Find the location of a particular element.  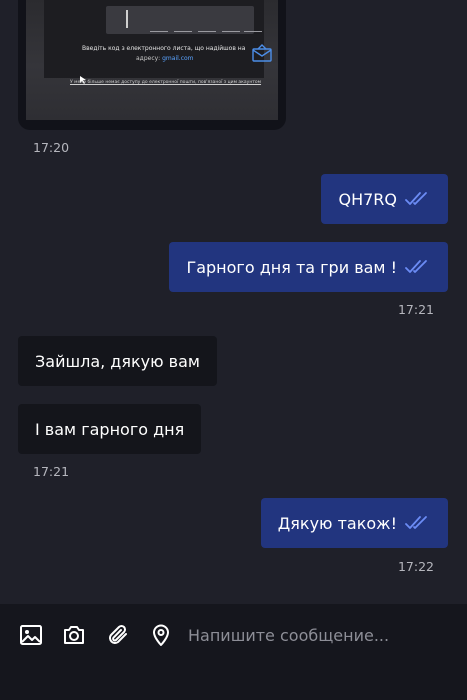

message-text: Зайшла, дякую вам is located at coordinates (117, 361).